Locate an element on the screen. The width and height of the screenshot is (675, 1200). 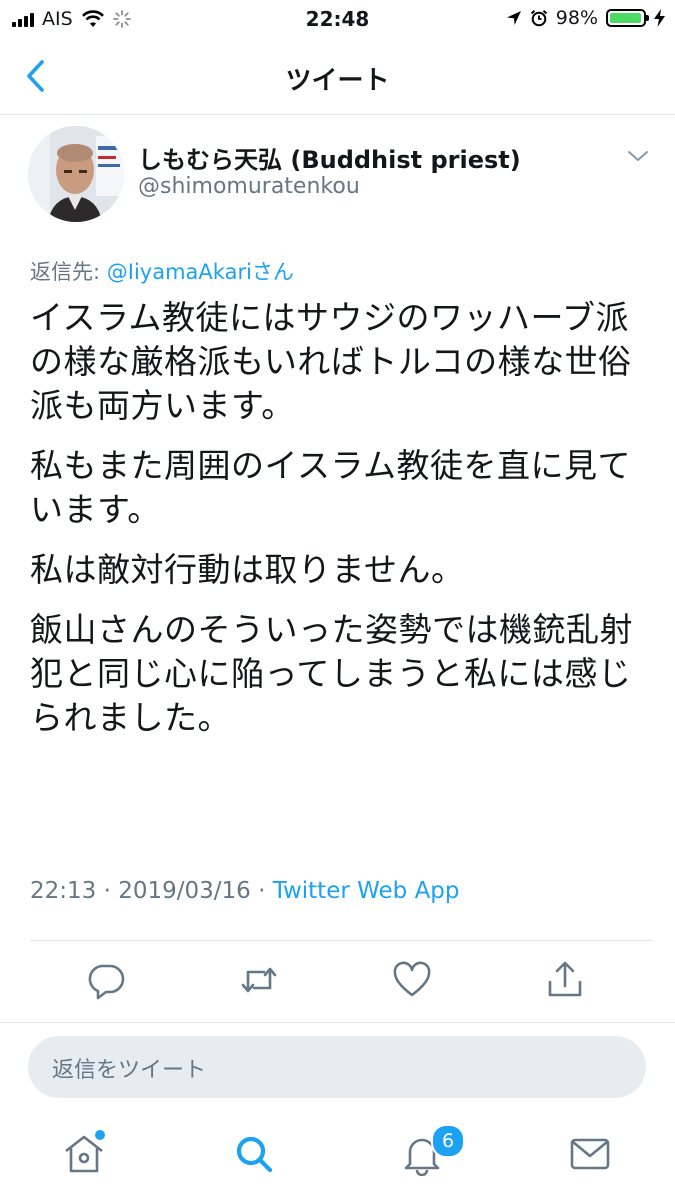
charging-icon is located at coordinates (659, 18).